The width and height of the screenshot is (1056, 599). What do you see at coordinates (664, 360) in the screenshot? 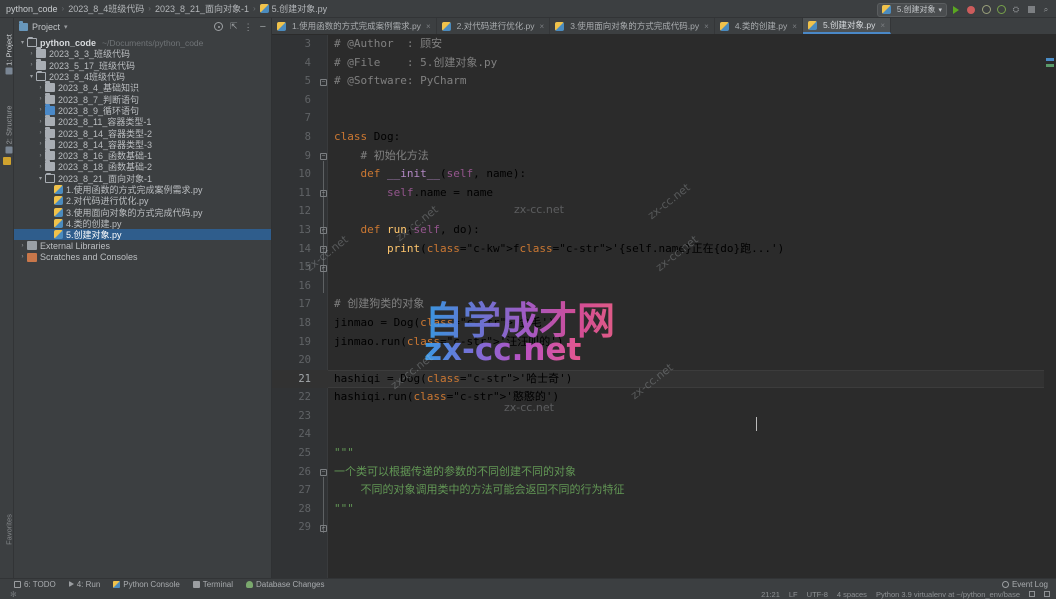
I see `code-line-20: 20` at bounding box center [664, 360].